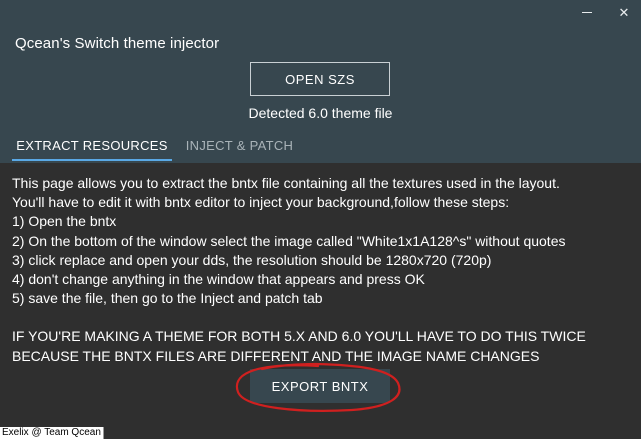 This screenshot has height=439, width=641. I want to click on close-button: ✕, so click(624, 12).